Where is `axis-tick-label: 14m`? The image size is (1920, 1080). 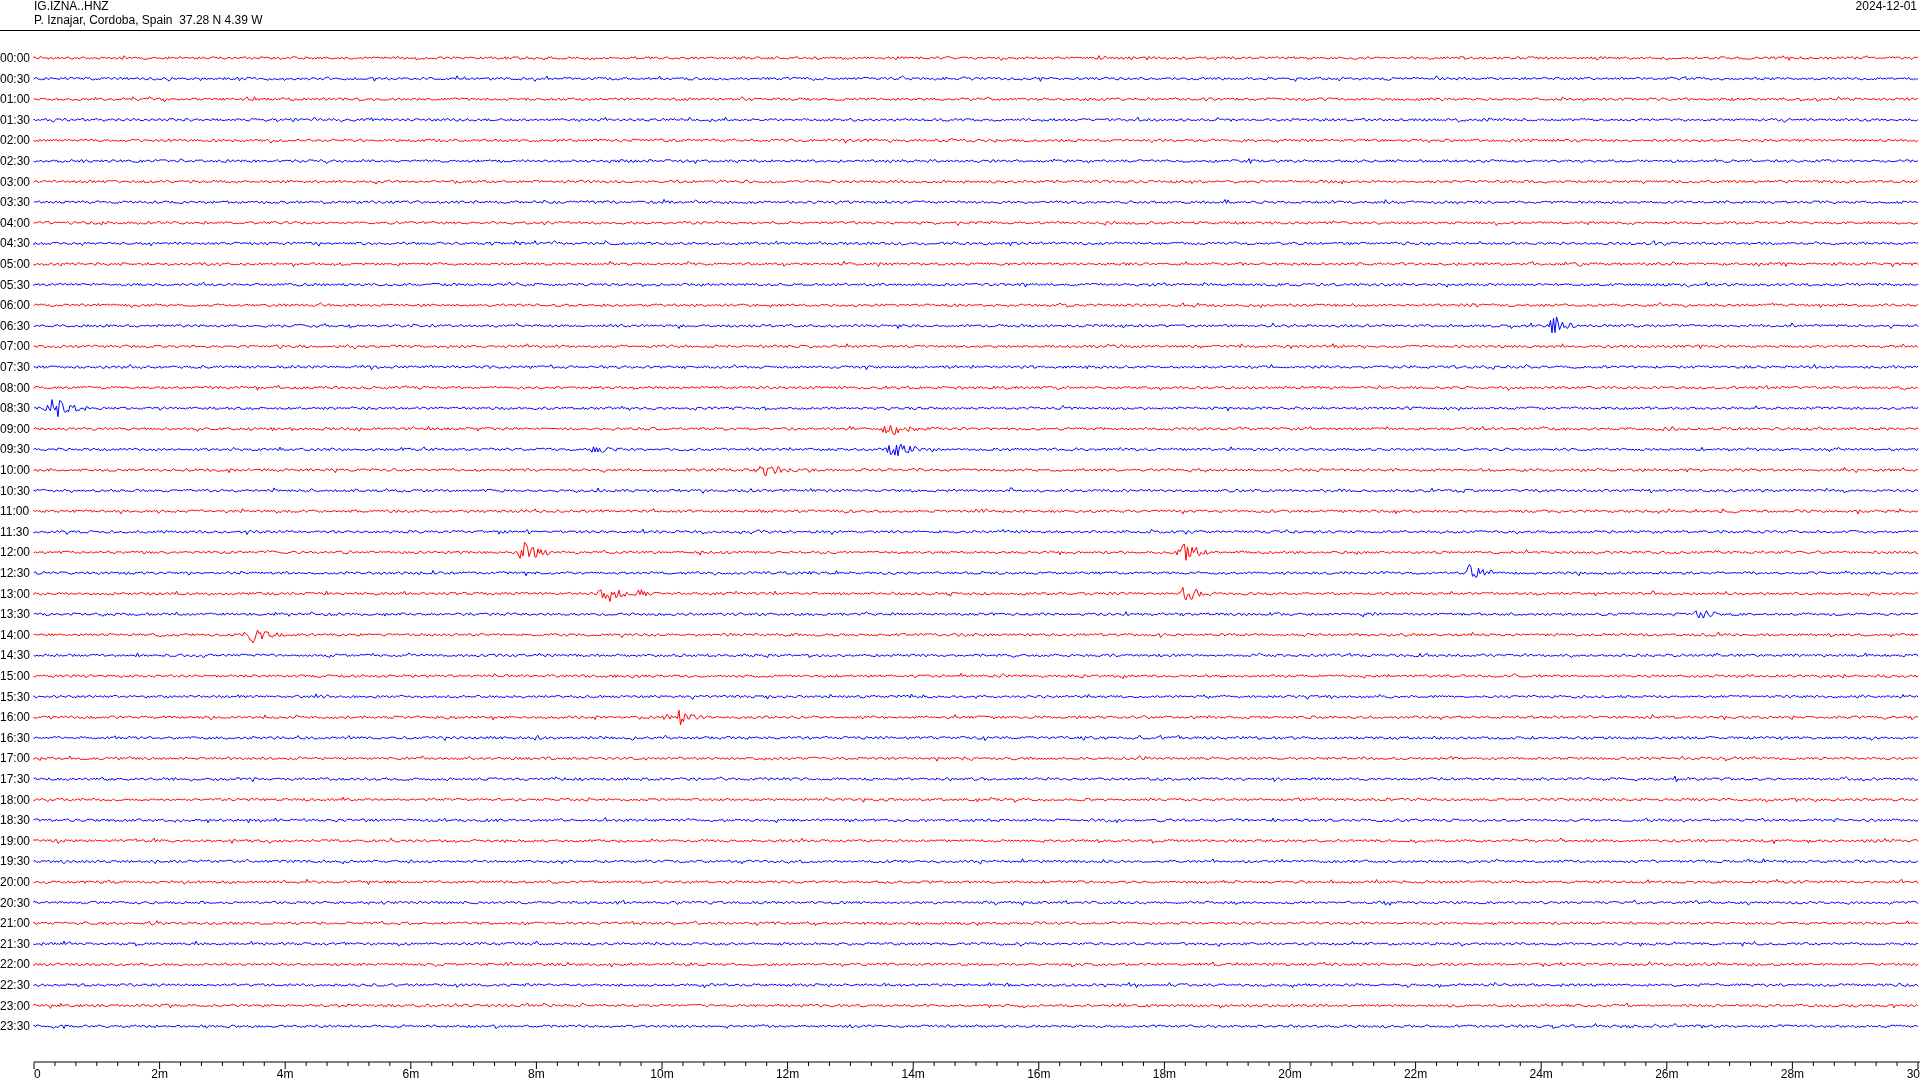 axis-tick-label: 14m is located at coordinates (913, 1073).